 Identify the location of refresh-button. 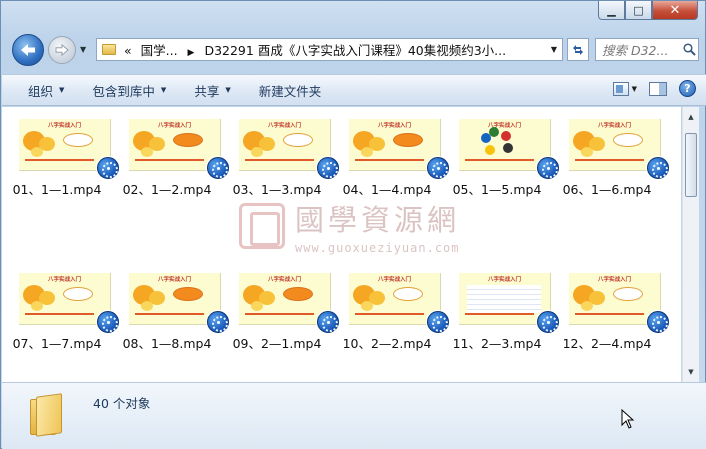
(578, 49).